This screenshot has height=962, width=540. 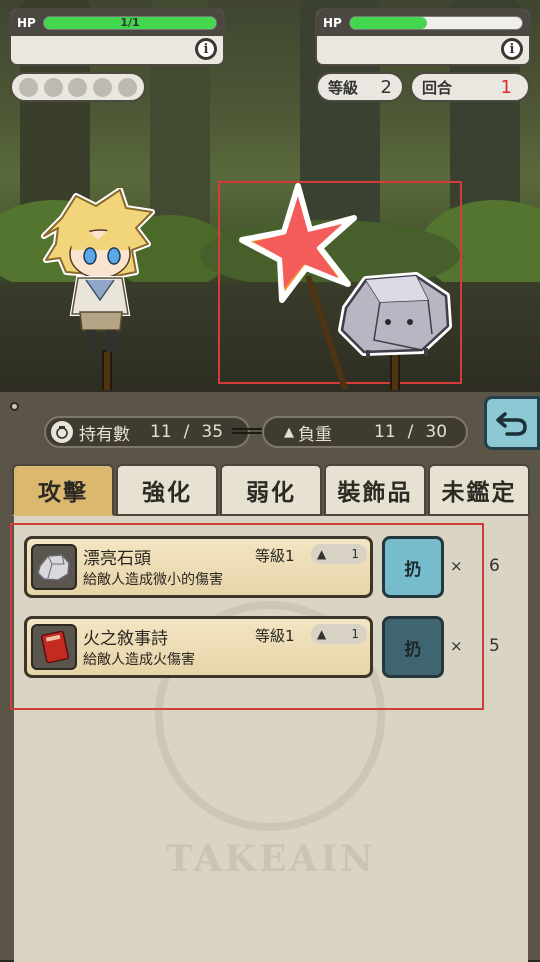 I want to click on item-card: 火之敘事詩 等級1 ▲ 1 給敵人造成火傷害, so click(x=198, y=647).